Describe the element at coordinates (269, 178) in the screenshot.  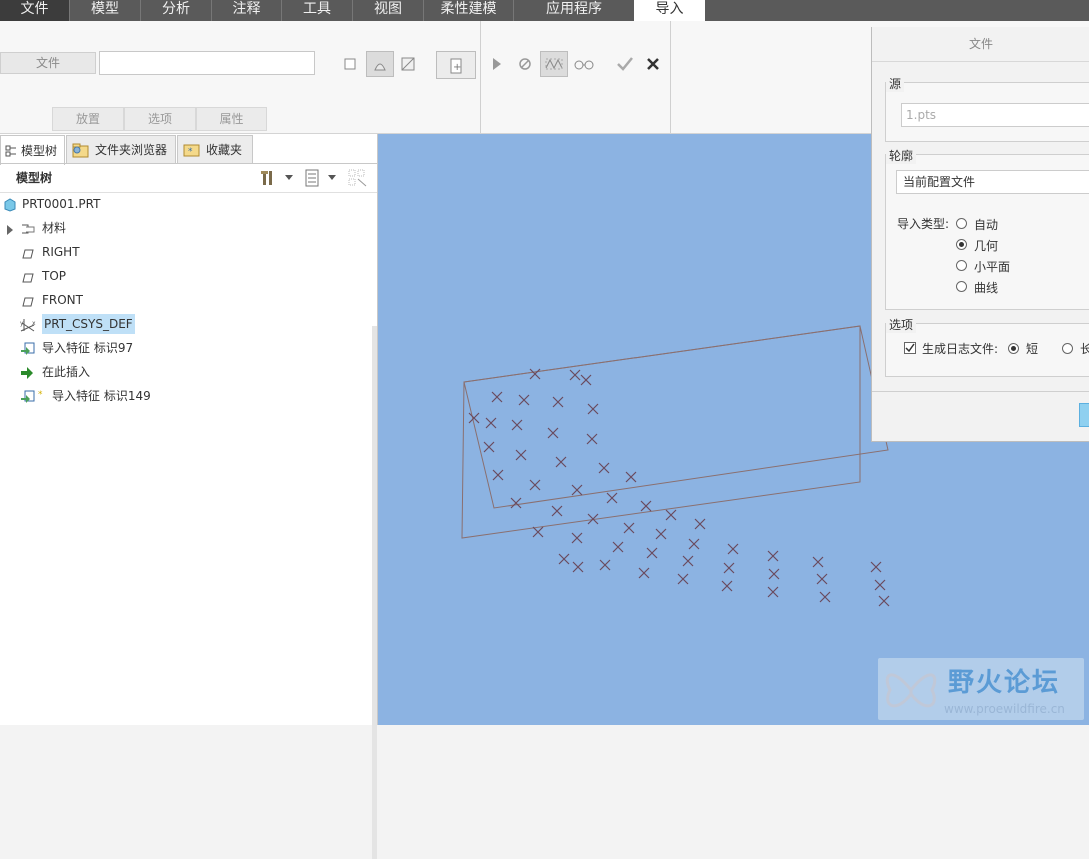
I see `tree-settings-icon` at that location.